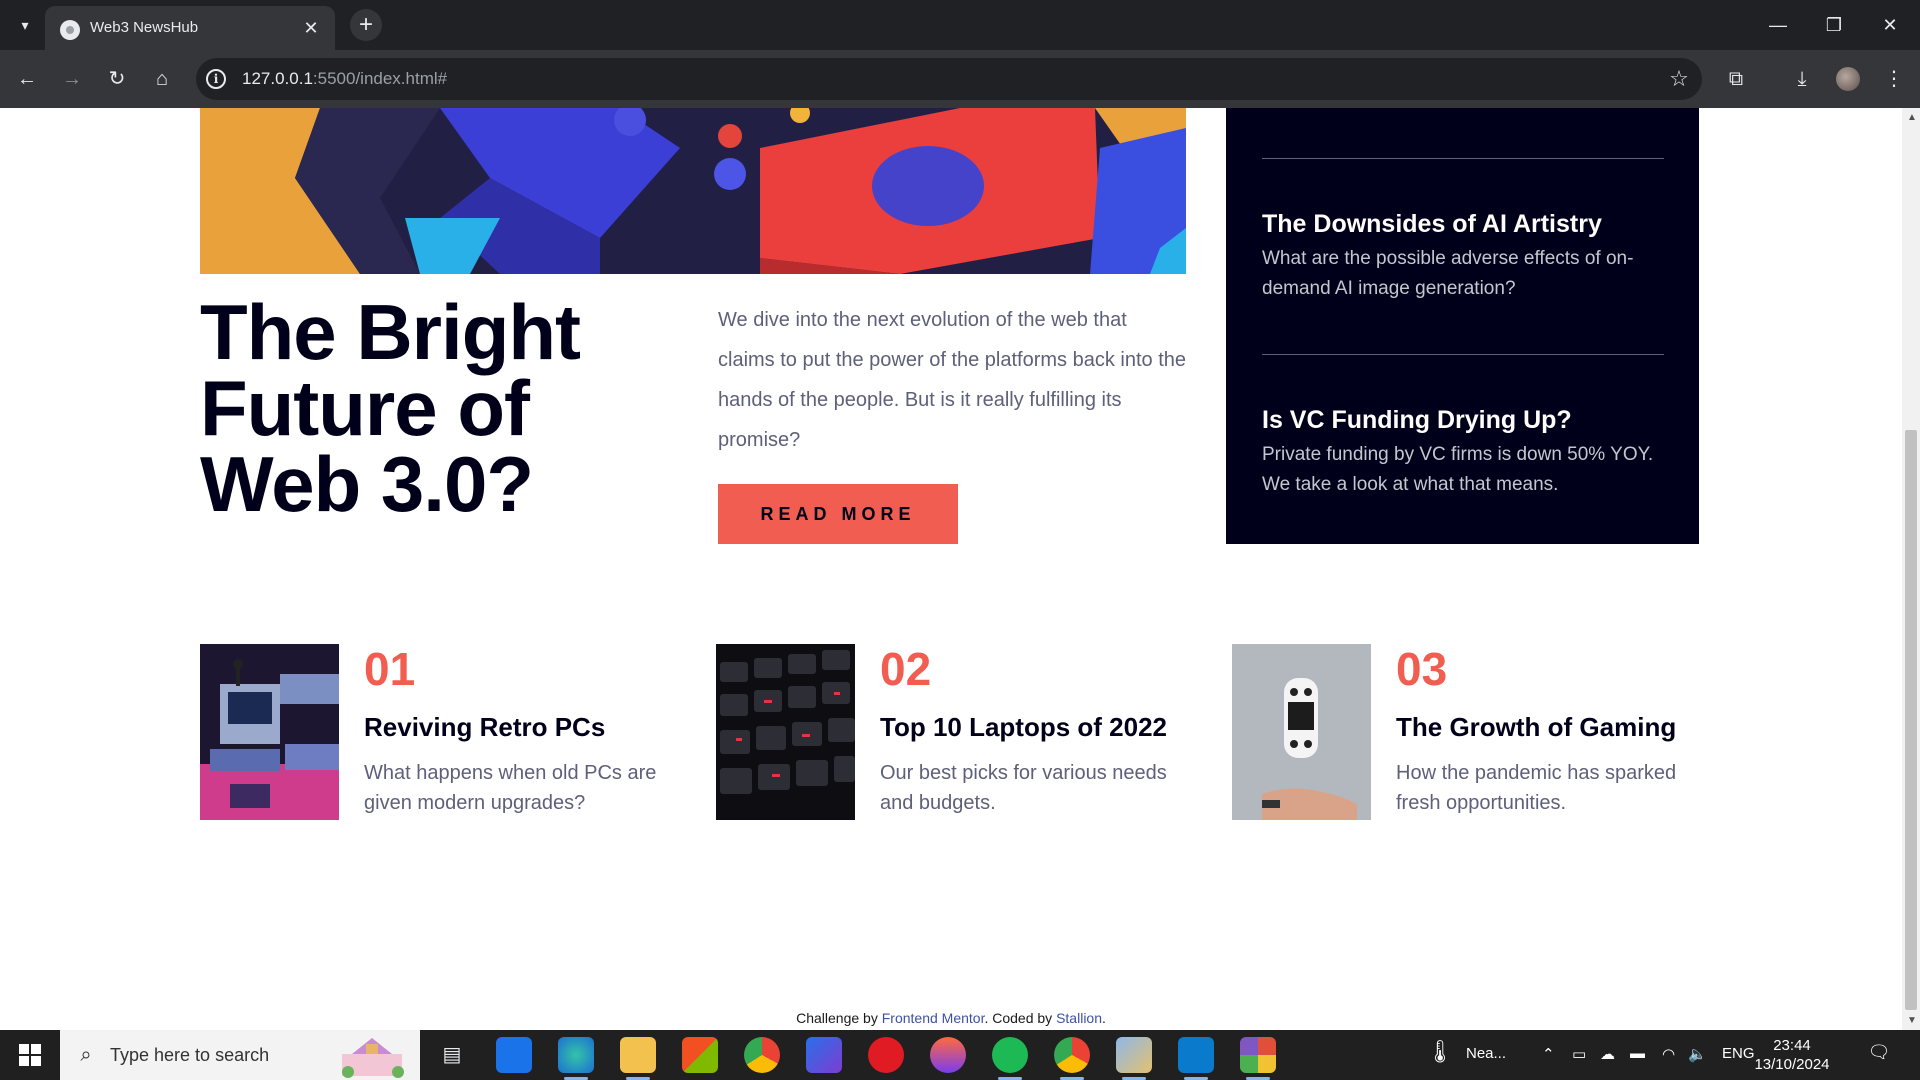 Image resolution: width=1920 pixels, height=1080 pixels. What do you see at coordinates (1792, 1055) in the screenshot?
I see `clock: 23:44 13/10/2024` at bounding box center [1792, 1055].